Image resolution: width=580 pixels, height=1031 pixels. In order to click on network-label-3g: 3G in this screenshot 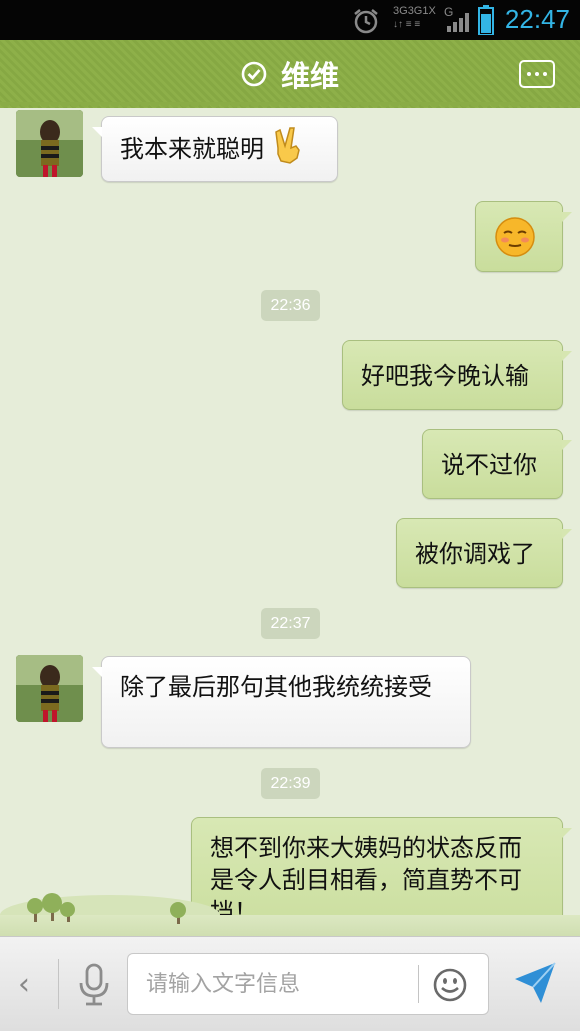, I will do `click(400, 11)`.